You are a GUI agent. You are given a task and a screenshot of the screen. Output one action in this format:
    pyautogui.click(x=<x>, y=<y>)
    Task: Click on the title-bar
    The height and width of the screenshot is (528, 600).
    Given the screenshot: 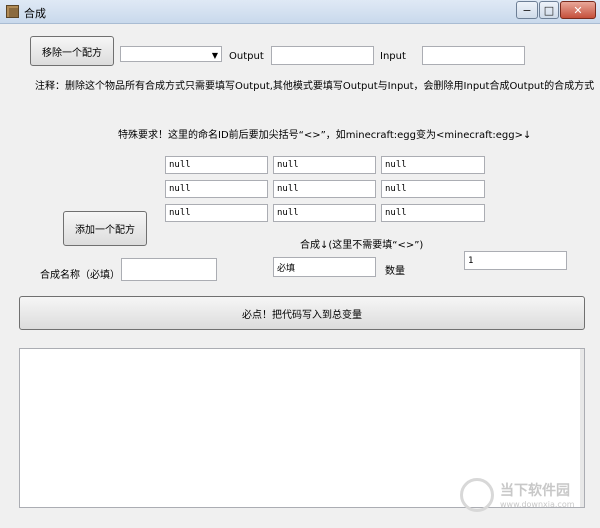 What is the action you would take?
    pyautogui.click(x=300, y=12)
    